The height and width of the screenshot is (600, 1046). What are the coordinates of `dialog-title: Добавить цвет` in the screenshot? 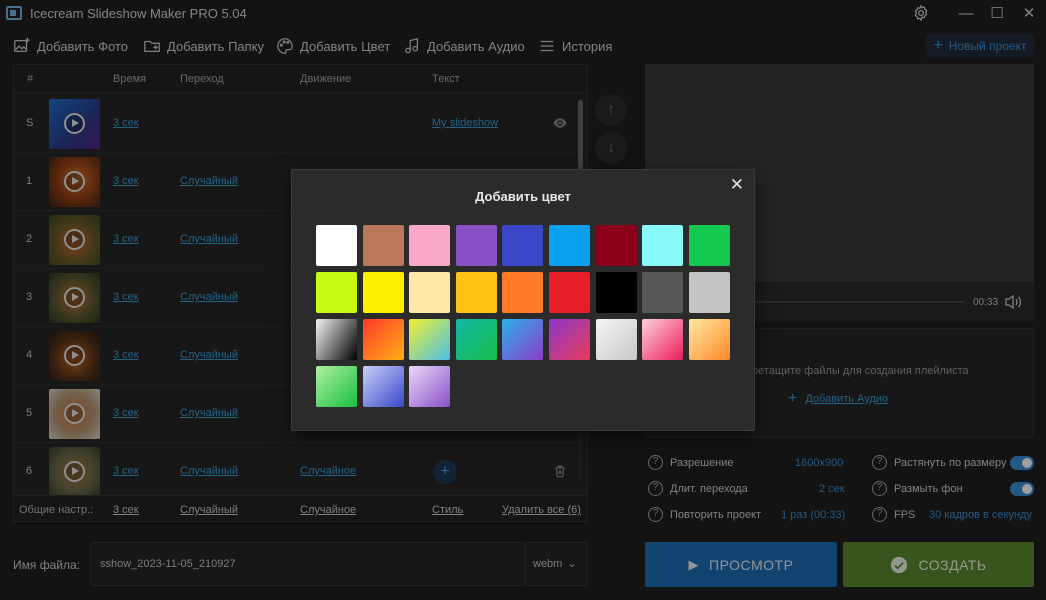 It's located at (523, 196).